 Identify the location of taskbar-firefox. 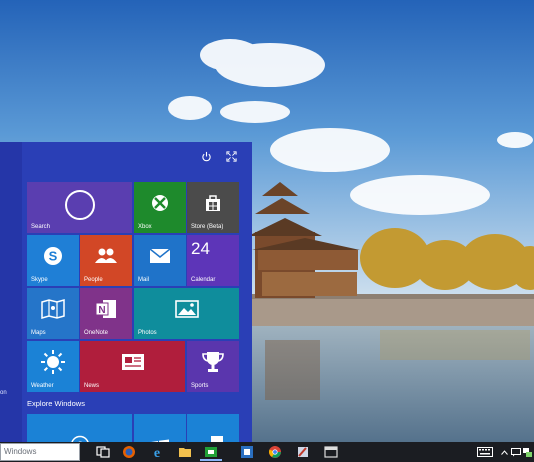
(129, 452).